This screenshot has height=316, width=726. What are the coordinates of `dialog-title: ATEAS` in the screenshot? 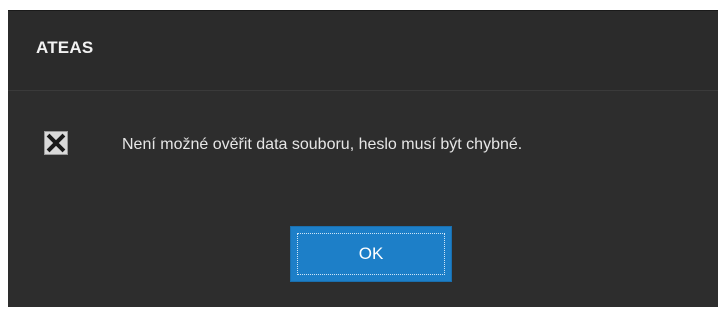 It's located at (65, 47).